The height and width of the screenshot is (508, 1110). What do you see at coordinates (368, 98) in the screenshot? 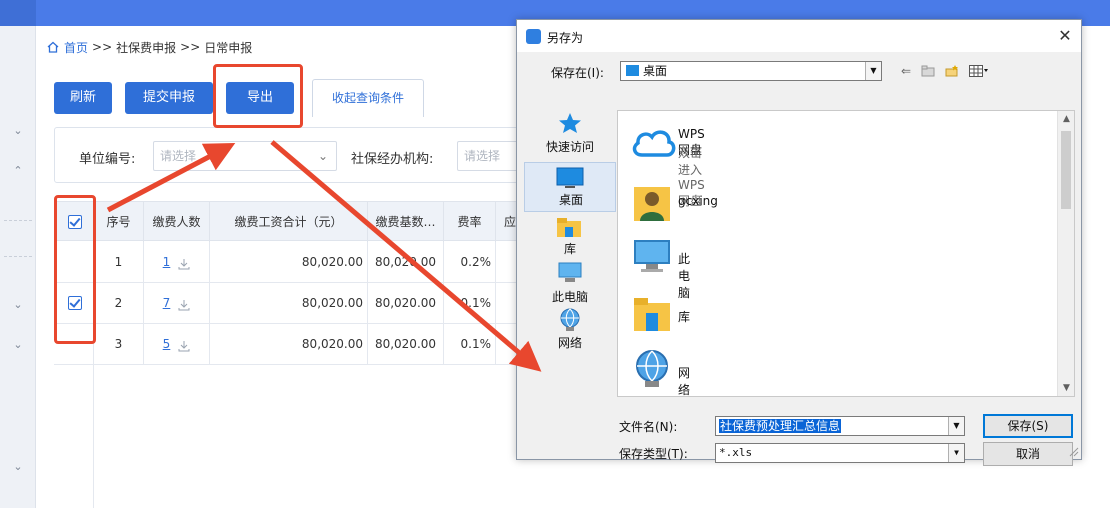
I see `collapse-query-tab: 收起查询条件` at bounding box center [368, 98].